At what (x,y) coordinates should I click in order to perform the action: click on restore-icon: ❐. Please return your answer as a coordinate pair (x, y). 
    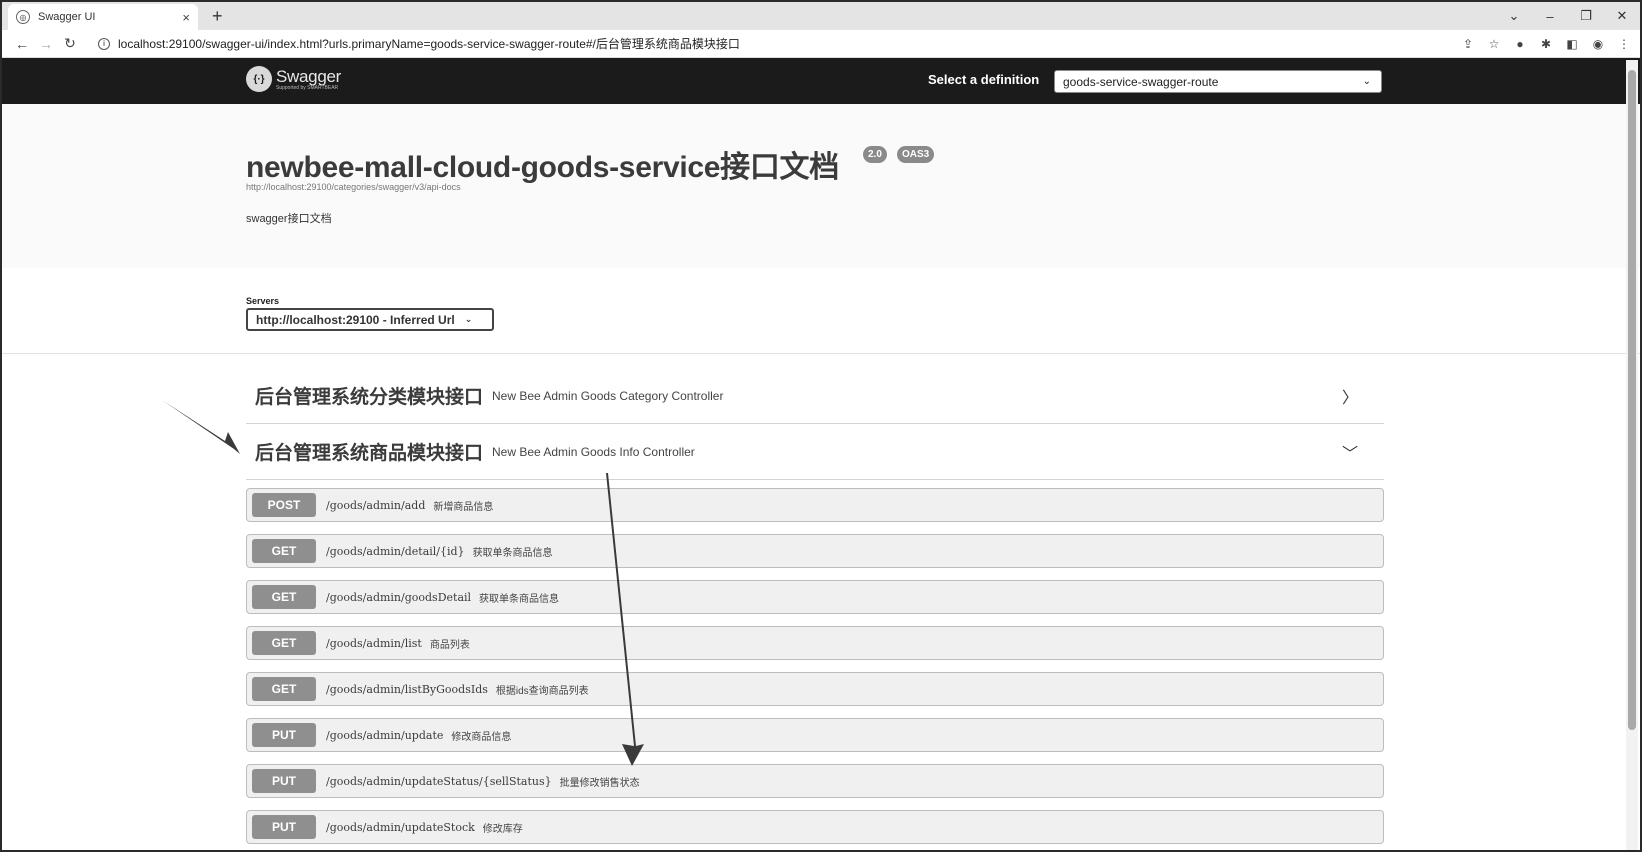
    Looking at the image, I should click on (1586, 16).